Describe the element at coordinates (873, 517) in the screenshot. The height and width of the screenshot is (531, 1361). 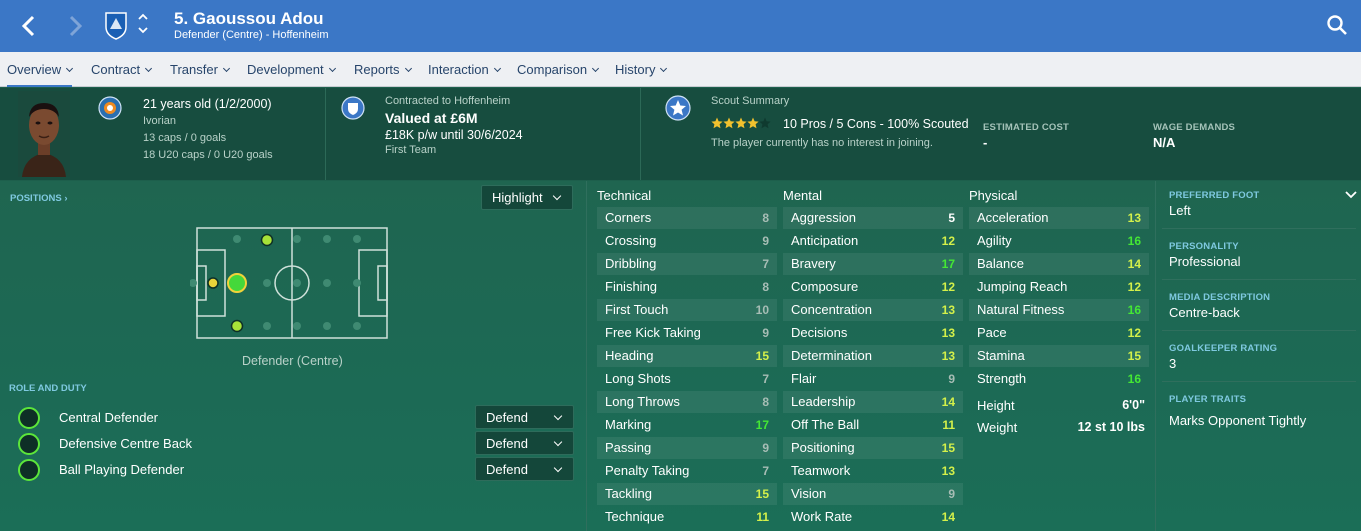
I see `attribute-row: Work Rate 14` at that location.